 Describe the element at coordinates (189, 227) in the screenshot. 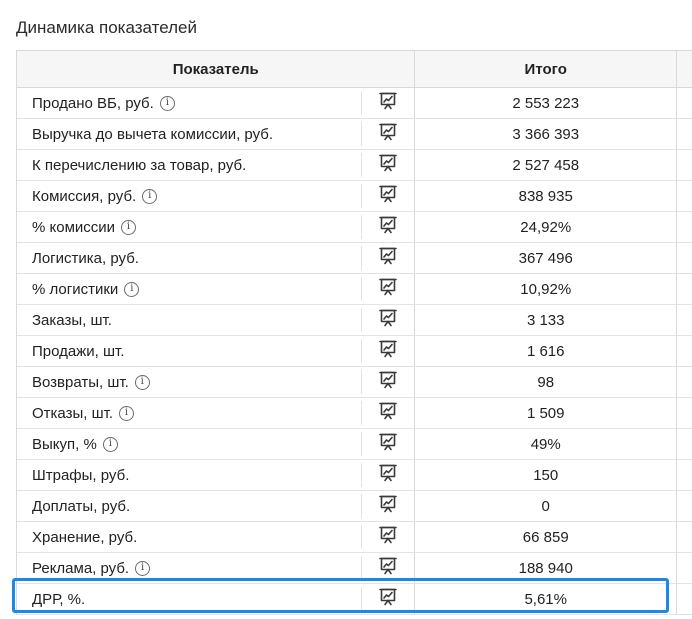

I see `row-label-cell: % комиссии i` at that location.